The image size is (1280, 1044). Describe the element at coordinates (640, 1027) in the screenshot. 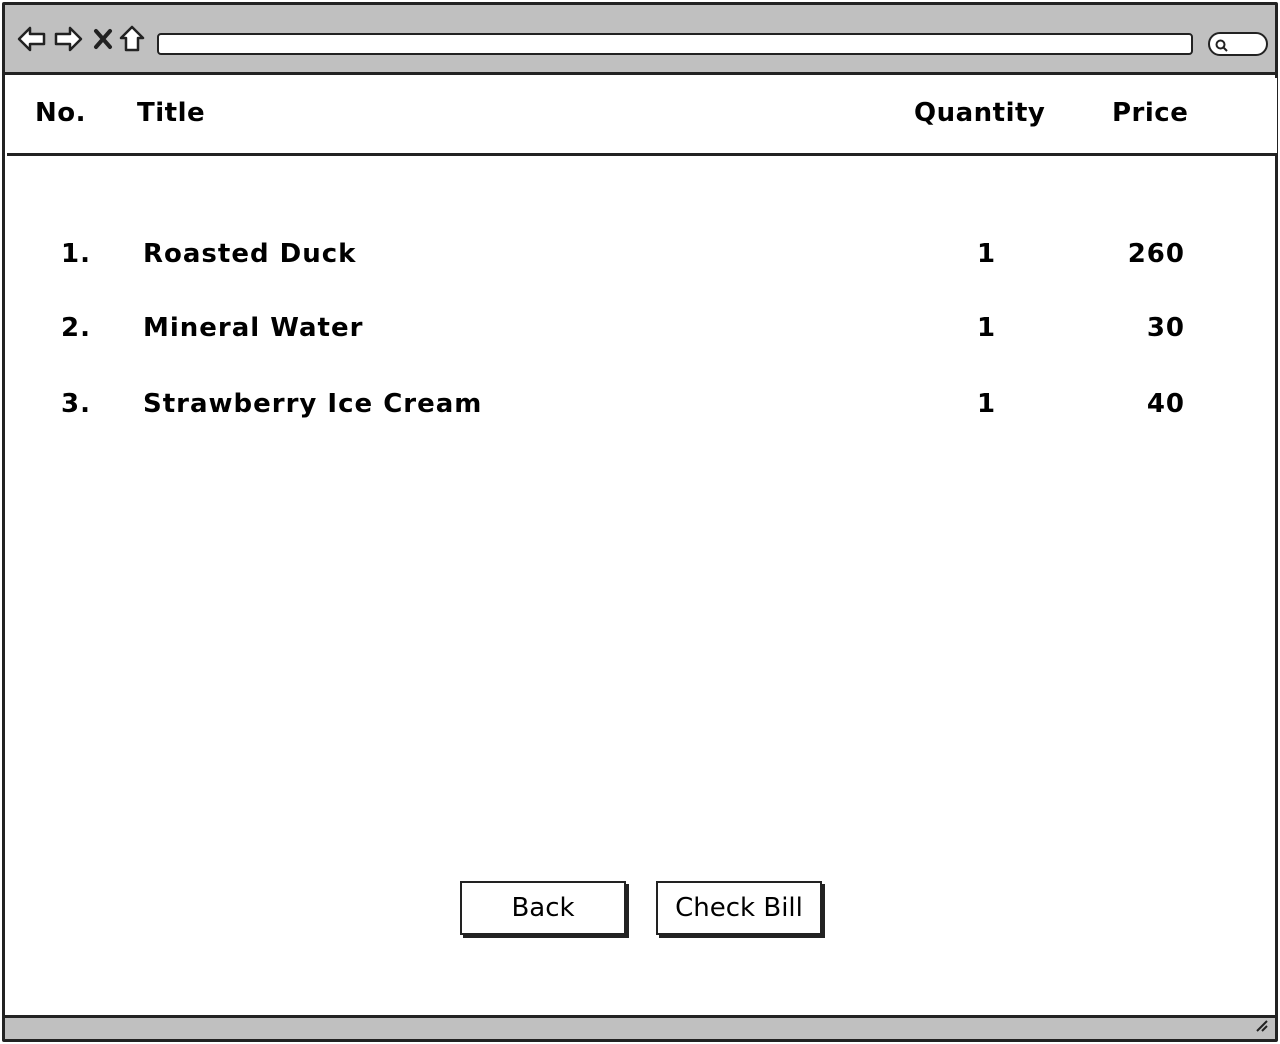

I see `status-bar` at that location.